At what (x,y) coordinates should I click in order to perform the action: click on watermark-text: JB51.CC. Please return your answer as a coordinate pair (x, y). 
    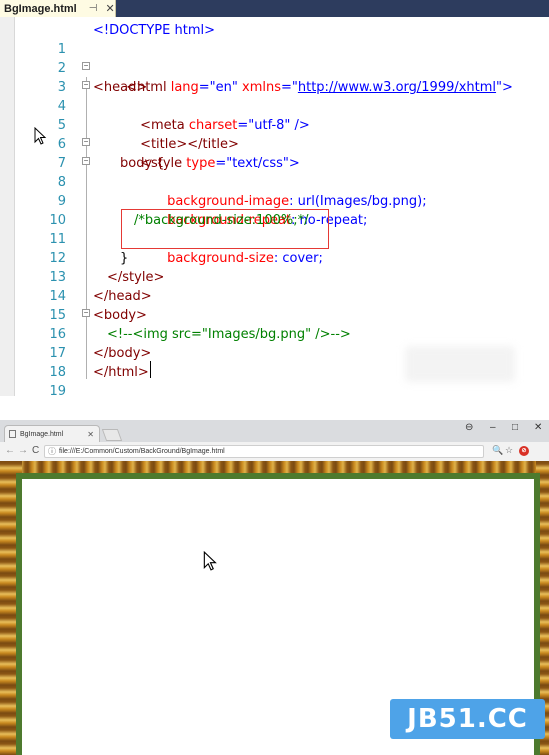
    Looking at the image, I should click on (467, 719).